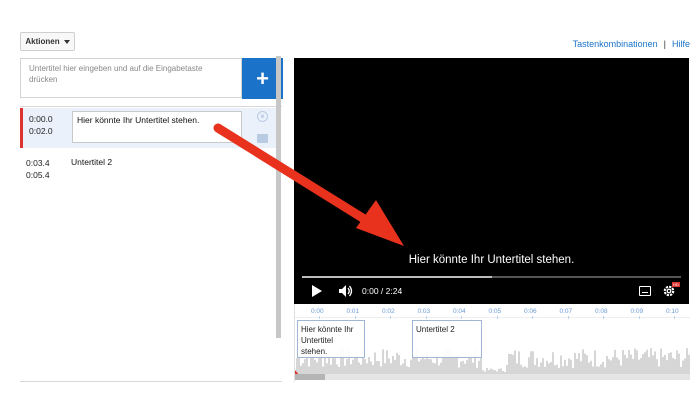 This screenshot has width=700, height=400. I want to click on keyboard-shortcuts-link: Tastenkombinationen, so click(615, 44).